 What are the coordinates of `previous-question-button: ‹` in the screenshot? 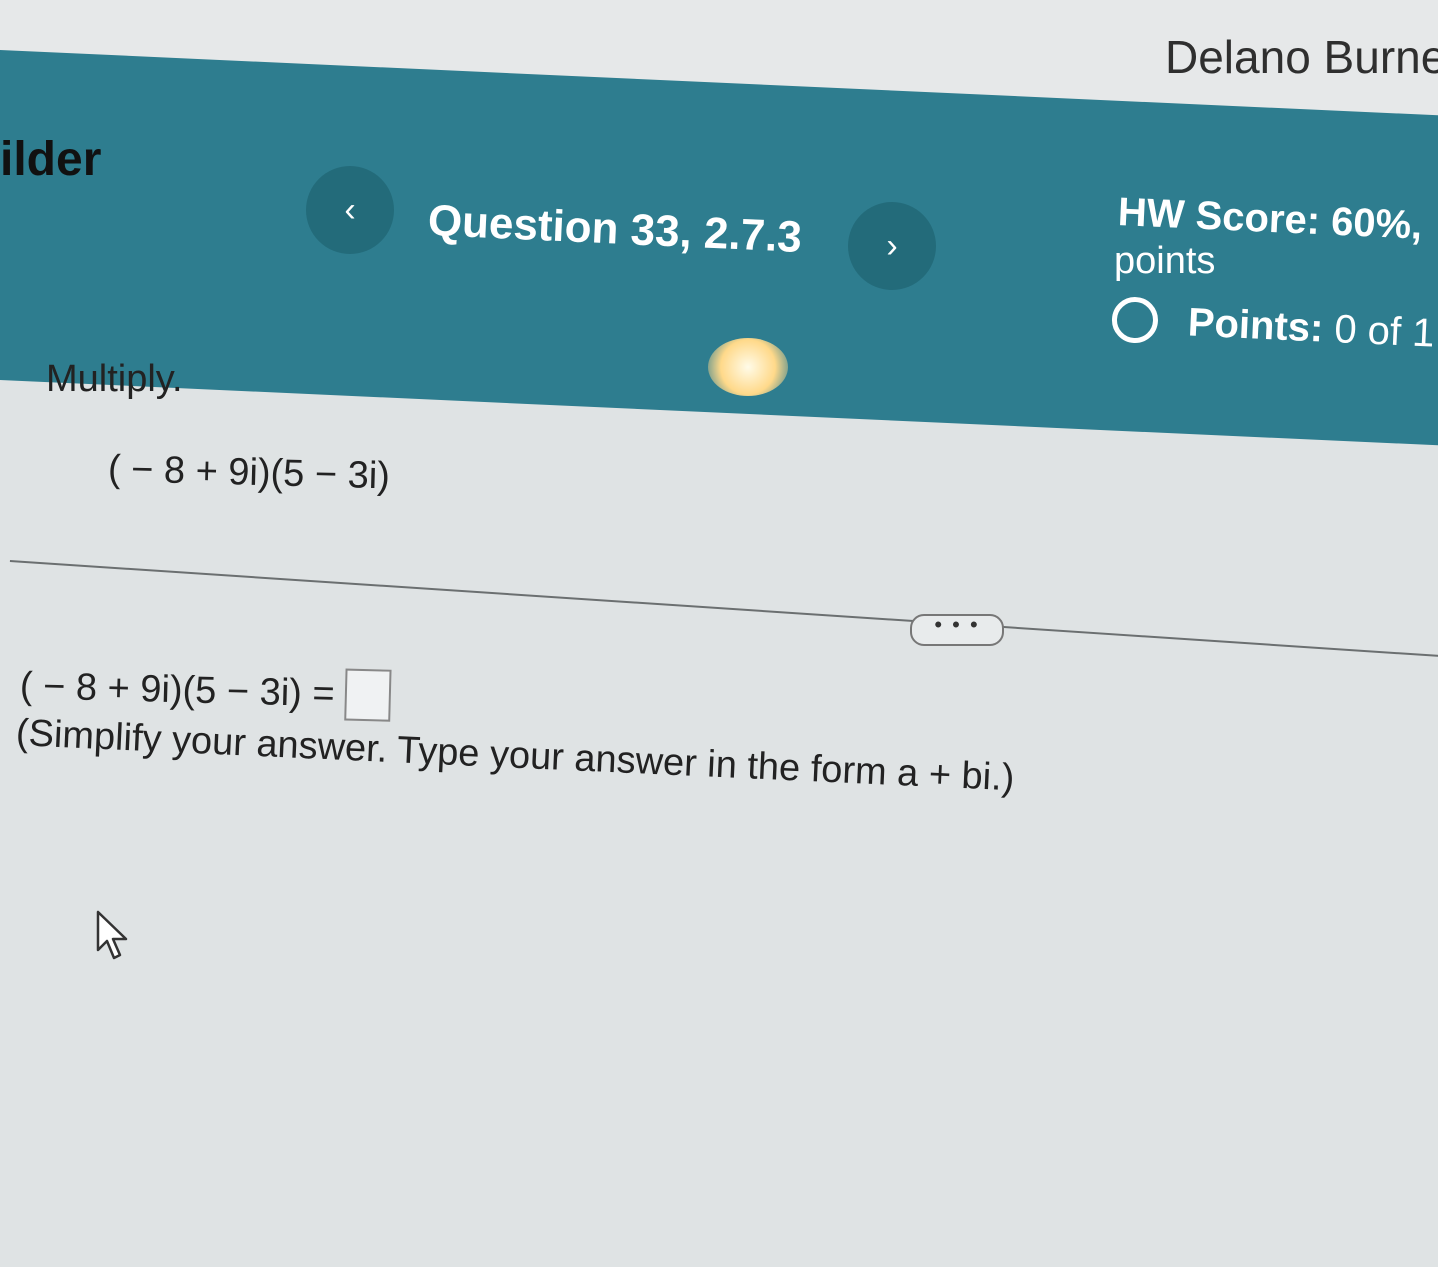 It's located at (350, 210).